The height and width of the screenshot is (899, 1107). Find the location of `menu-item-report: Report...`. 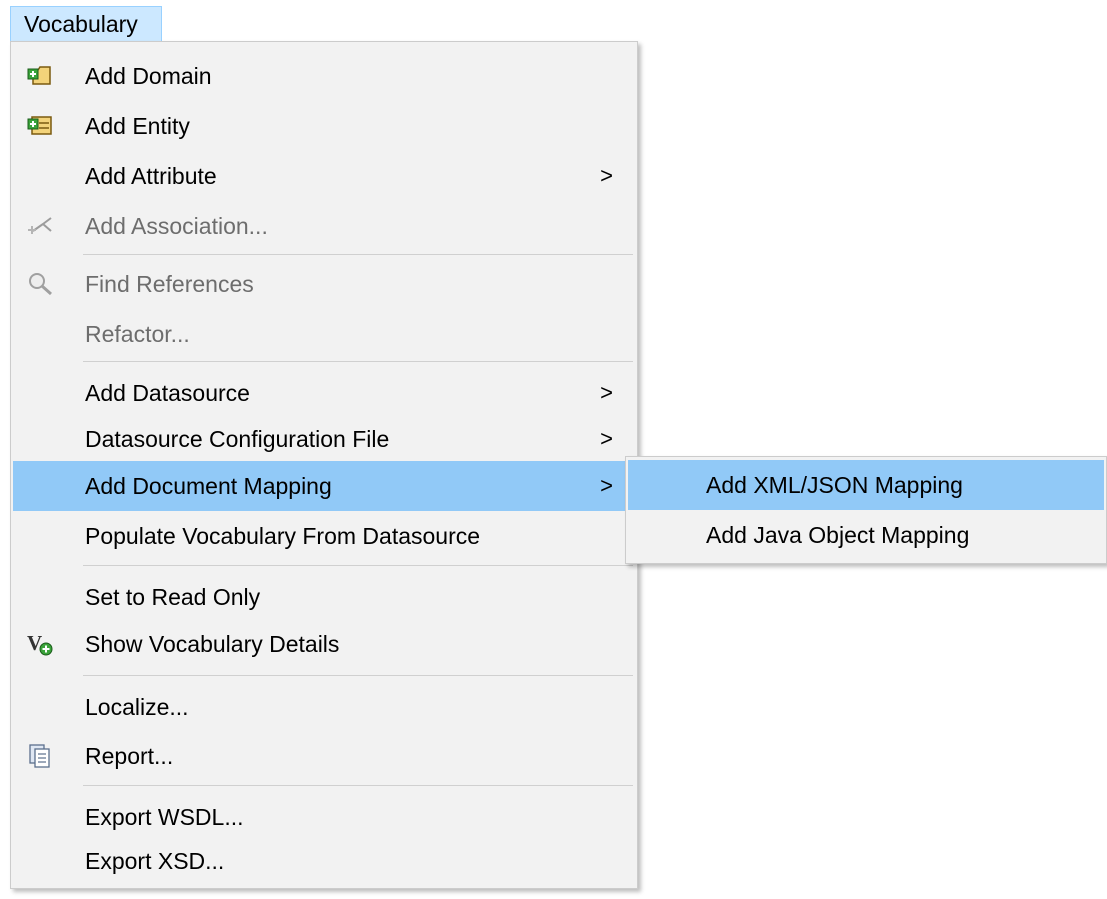

menu-item-report: Report... is located at coordinates (324, 756).